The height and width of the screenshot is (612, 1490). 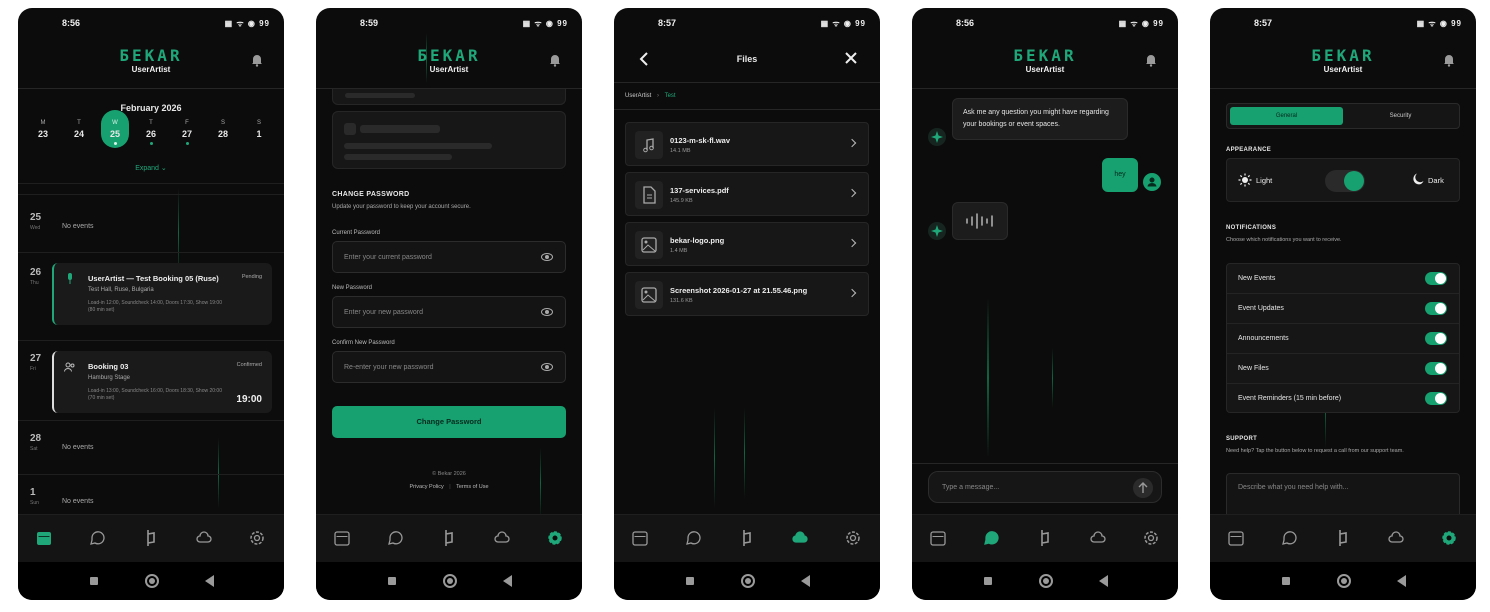 What do you see at coordinates (852, 293) in the screenshot?
I see `chevron-right-icon` at bounding box center [852, 293].